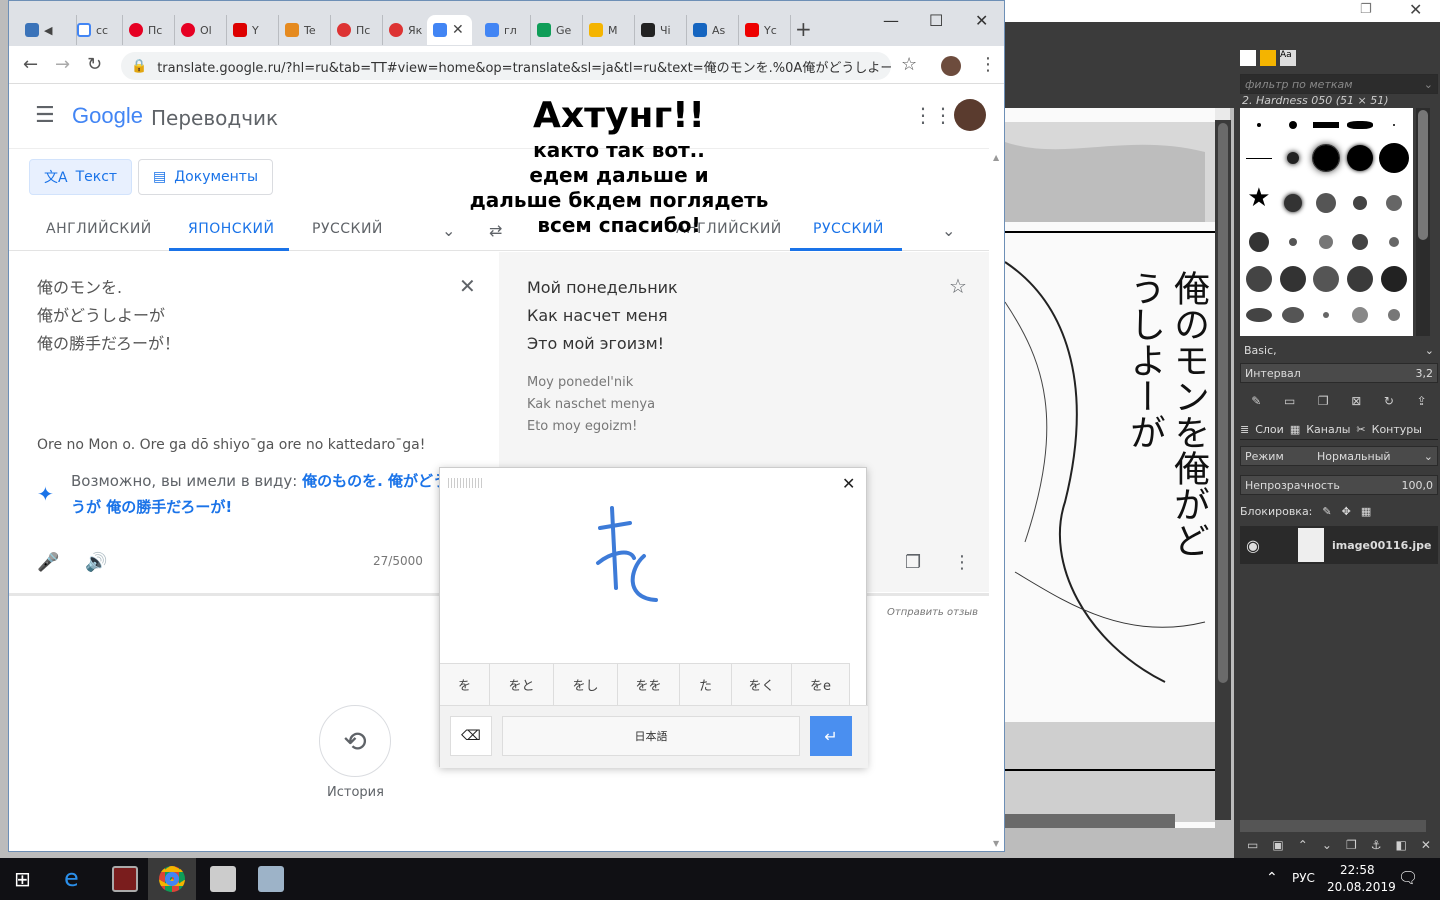 The height and width of the screenshot is (900, 1440). Describe the element at coordinates (1090, 821) in the screenshot. I see `canvas-hscroll` at that location.